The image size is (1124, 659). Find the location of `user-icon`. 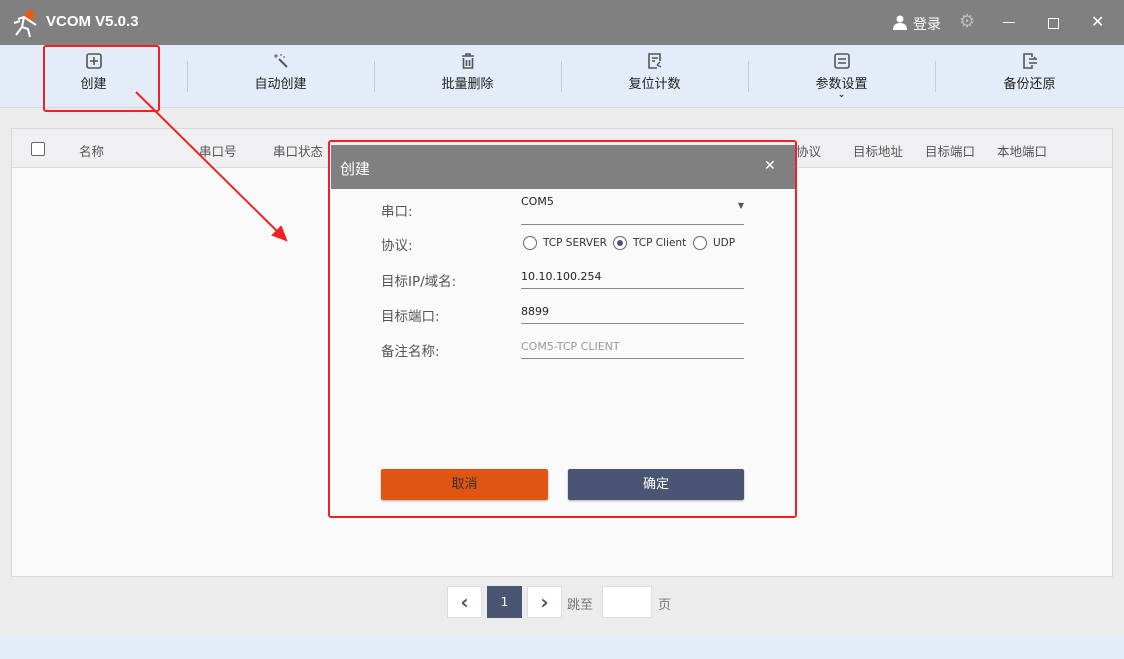

user-icon is located at coordinates (900, 22).